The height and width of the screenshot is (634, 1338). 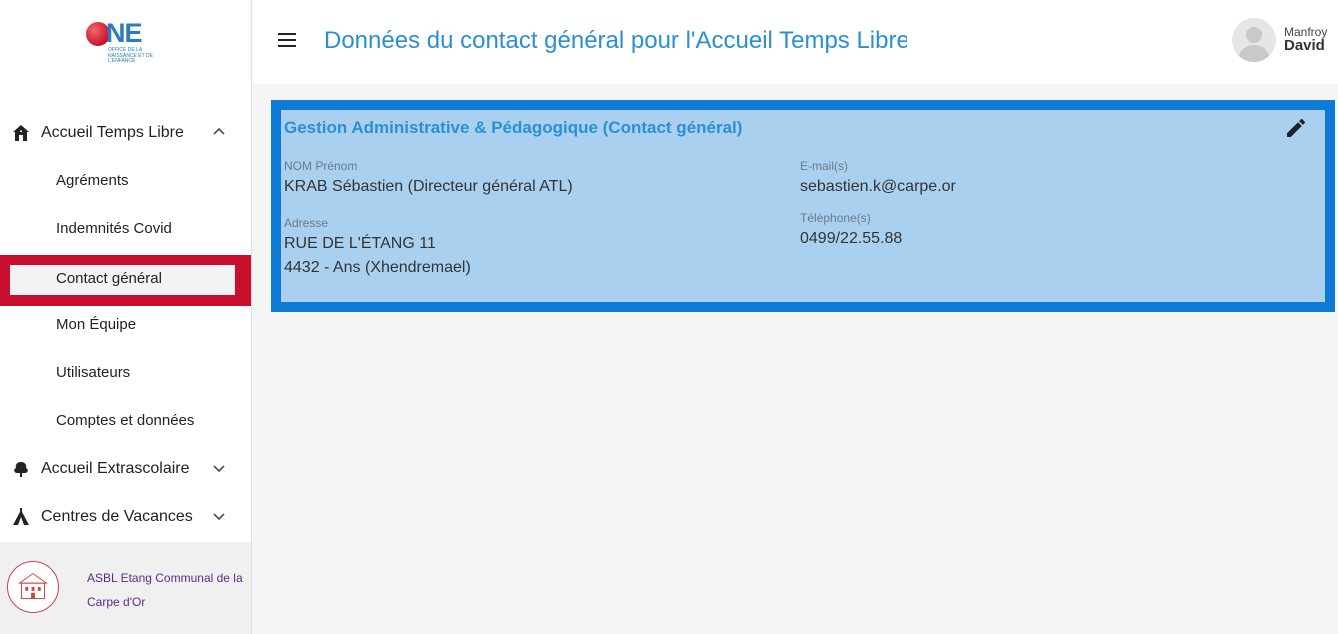 I want to click on sidebar-item-label: Agréments, so click(x=92, y=180).